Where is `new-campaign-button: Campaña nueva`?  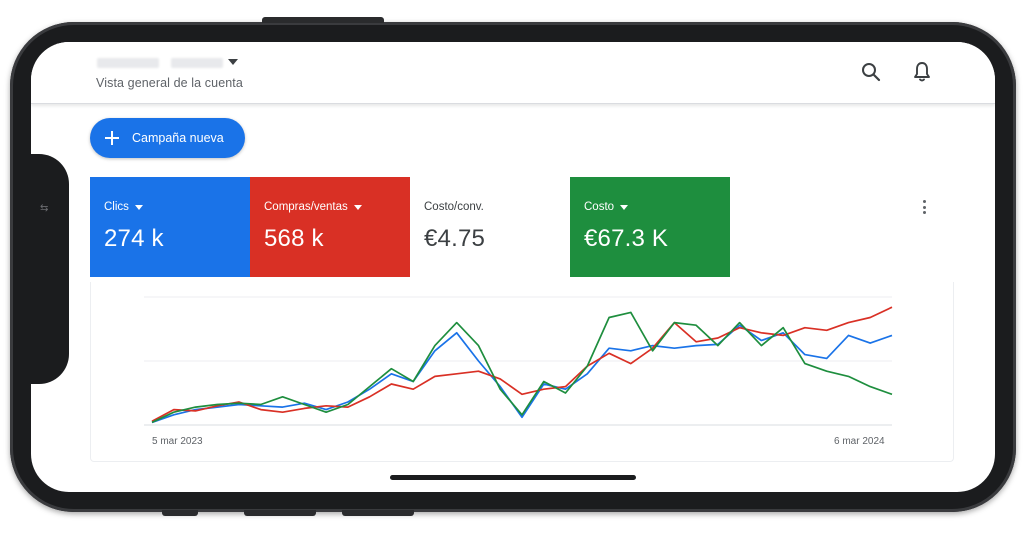
new-campaign-button: Campaña nueva is located at coordinates (167, 138).